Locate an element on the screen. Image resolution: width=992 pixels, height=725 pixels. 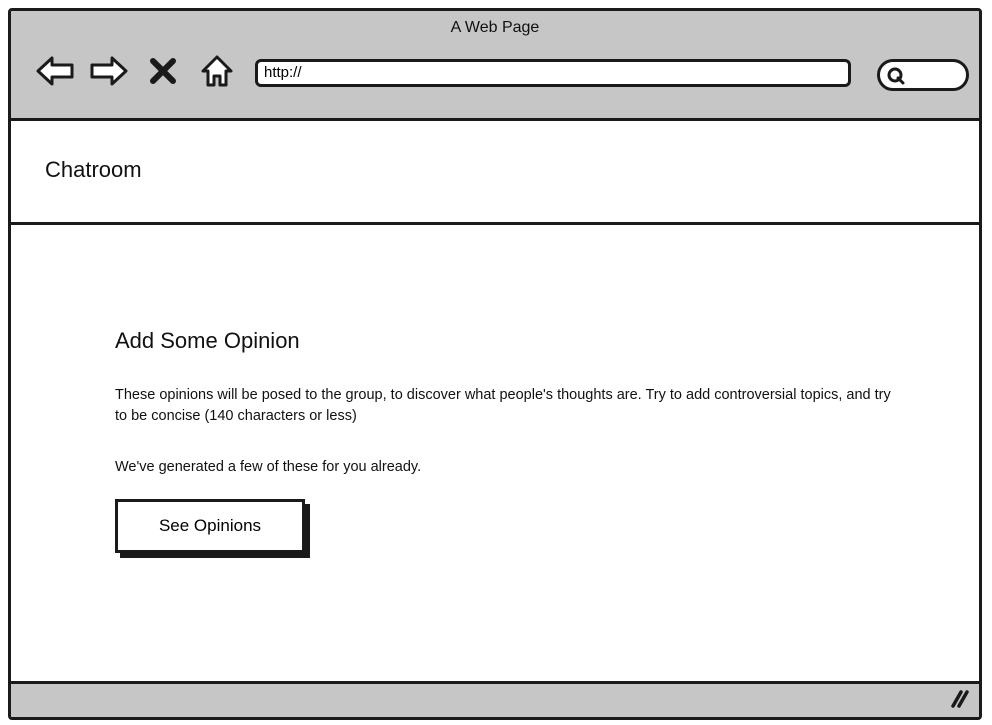
search-box is located at coordinates (923, 75).